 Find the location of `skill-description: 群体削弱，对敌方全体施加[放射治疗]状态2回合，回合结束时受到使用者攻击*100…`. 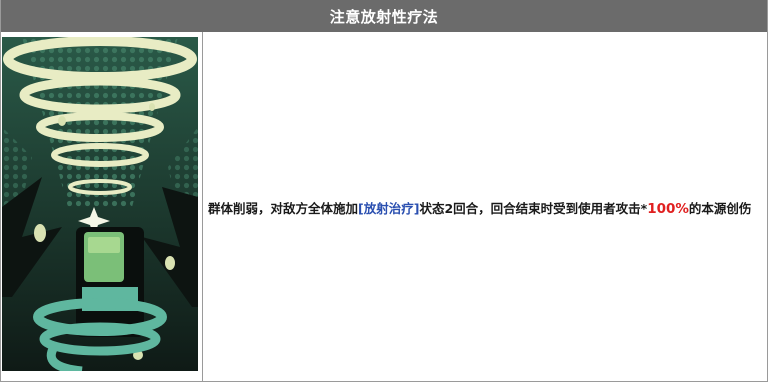

skill-description: 群体削弱，对敌方全体施加[放射治疗]状态2回合，回合结束时受到使用者攻击*100… is located at coordinates (479, 209).